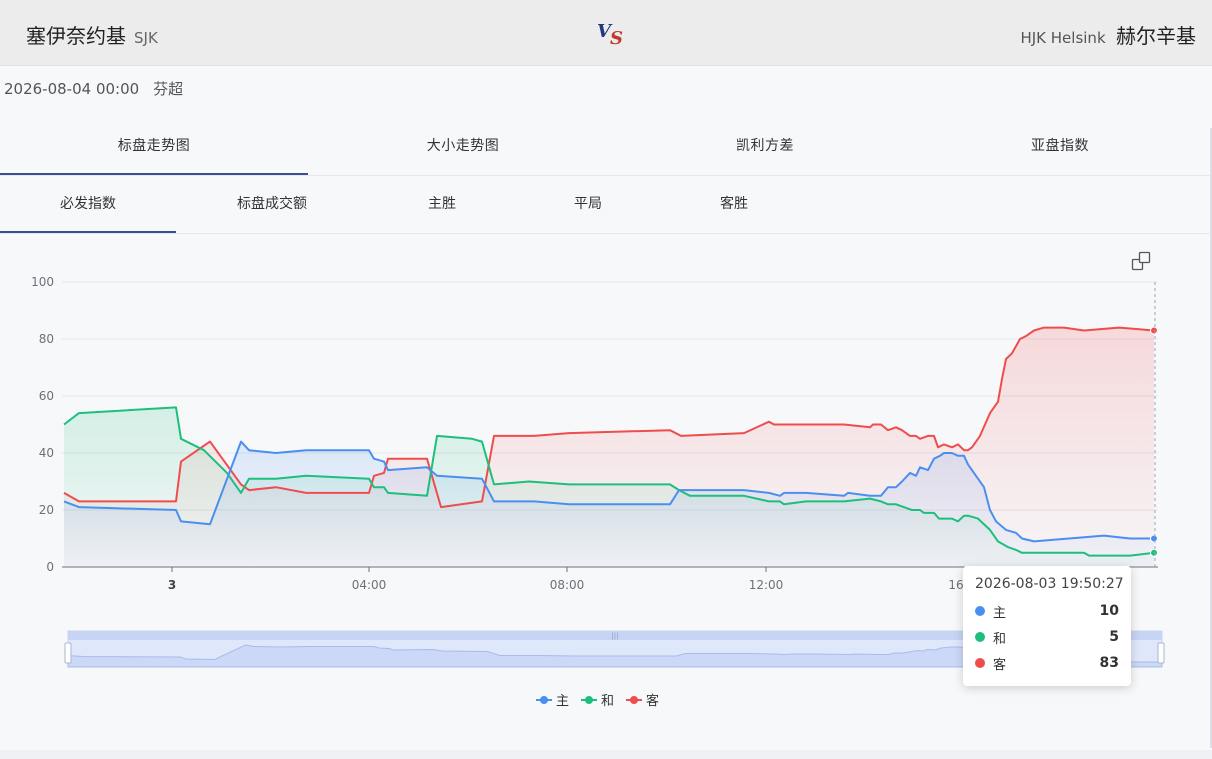  Describe the element at coordinates (1000, 613) in the screenshot. I see `tooltip-series-name: 主` at that location.